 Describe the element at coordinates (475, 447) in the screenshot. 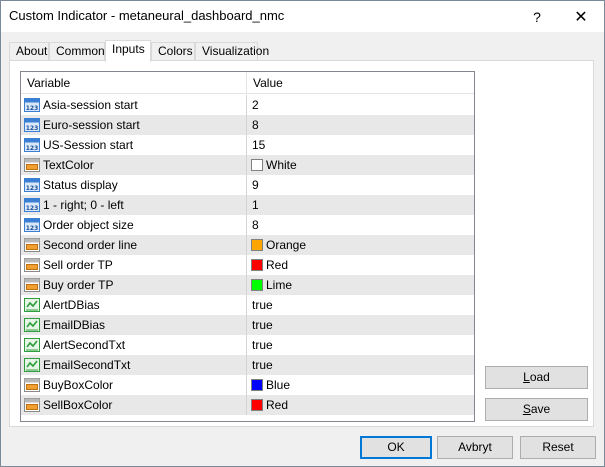

I see `cancel-button: Avbryt` at that location.